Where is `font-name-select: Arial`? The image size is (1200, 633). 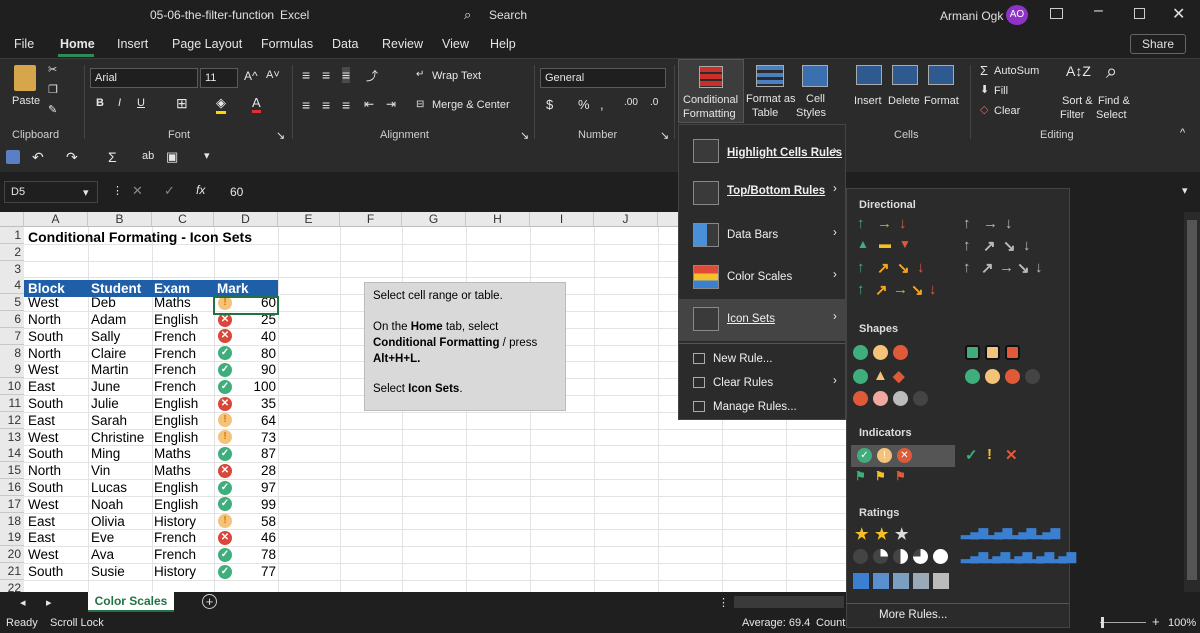 font-name-select: Arial is located at coordinates (144, 78).